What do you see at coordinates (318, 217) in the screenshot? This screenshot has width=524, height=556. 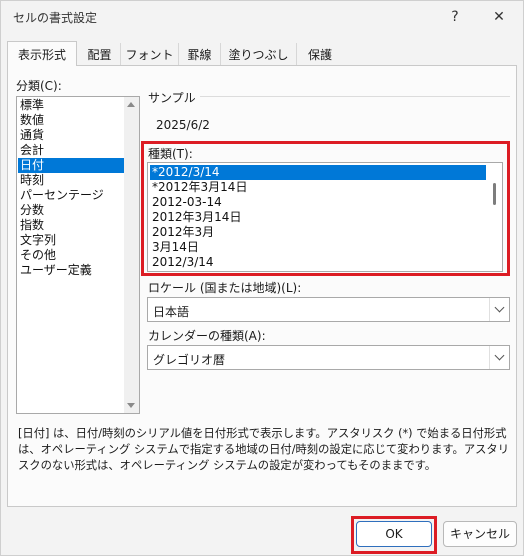 I see `type-item: 2012年3月14日` at bounding box center [318, 217].